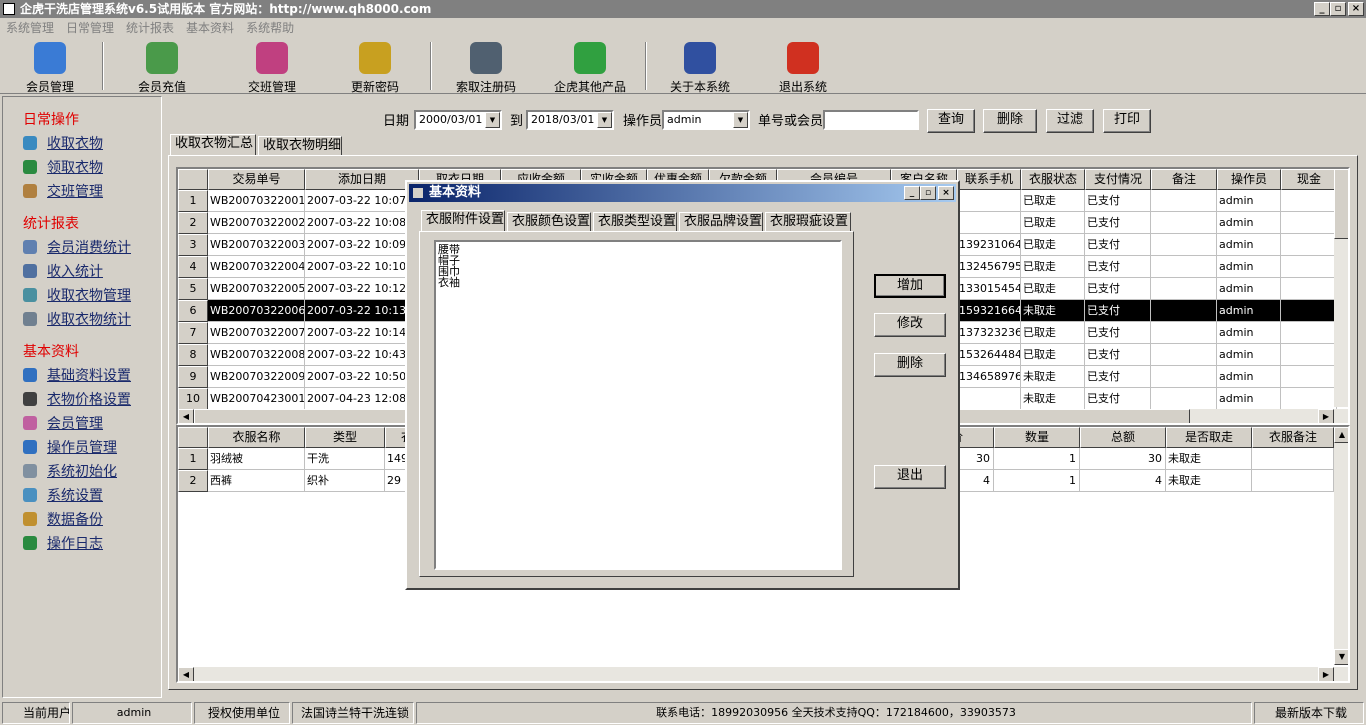 The image size is (1366, 725). I want to click on sidebar-item-member-manage: 会员管理, so click(63, 423).